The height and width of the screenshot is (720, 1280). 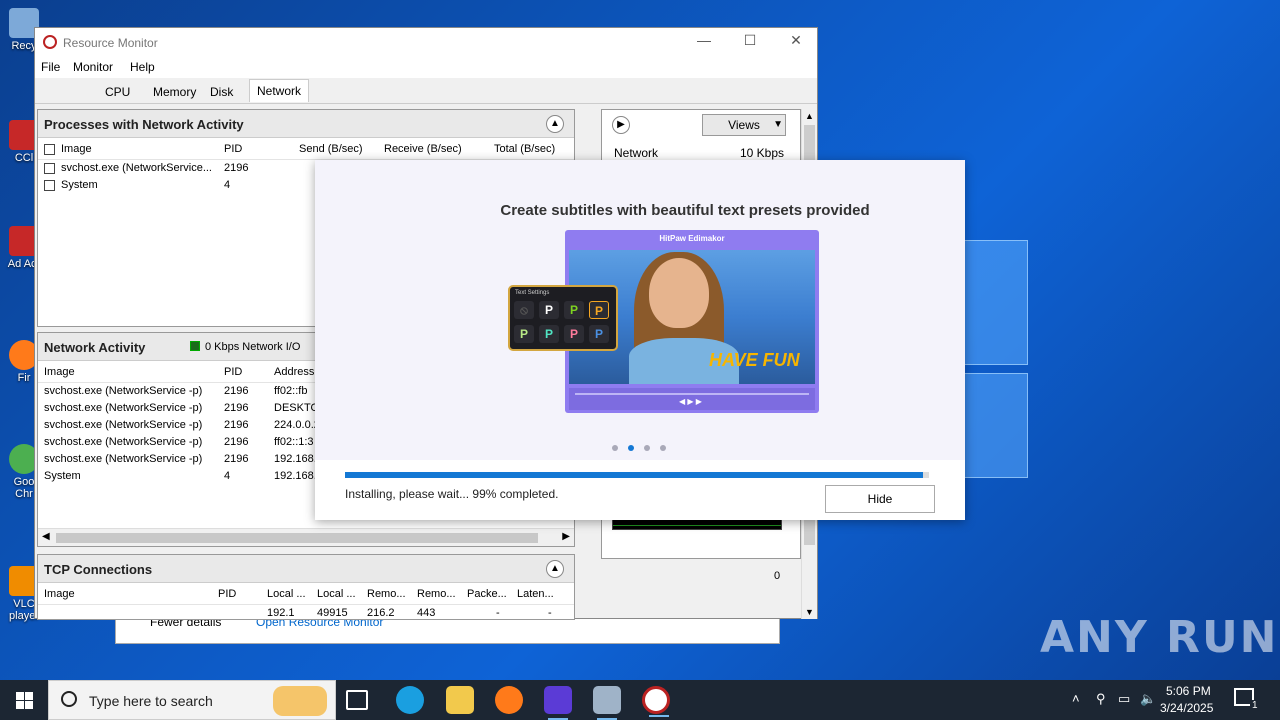 What do you see at coordinates (227, 185) in the screenshot?
I see `cell-pid: 4` at bounding box center [227, 185].